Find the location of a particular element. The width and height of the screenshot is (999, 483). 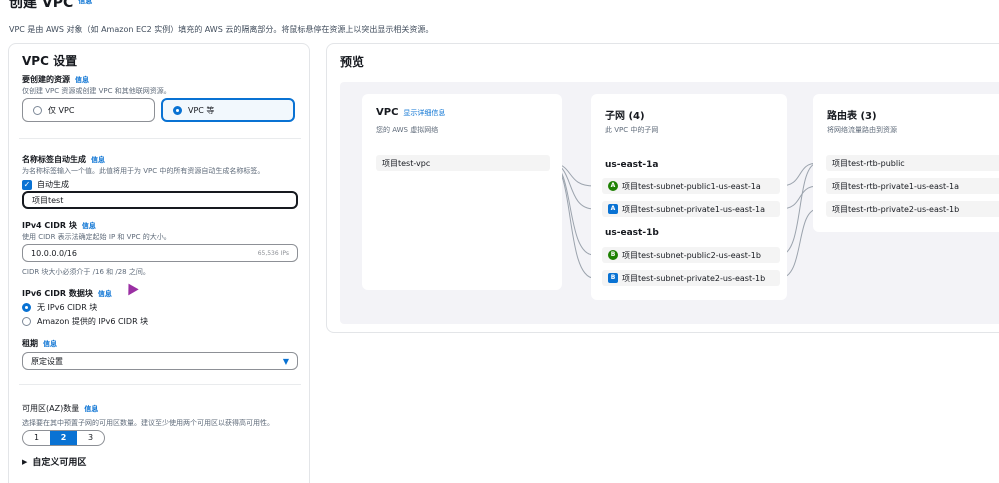

route-table-item: 项目test-rtb-private2-us-east-1b is located at coordinates (912, 209).